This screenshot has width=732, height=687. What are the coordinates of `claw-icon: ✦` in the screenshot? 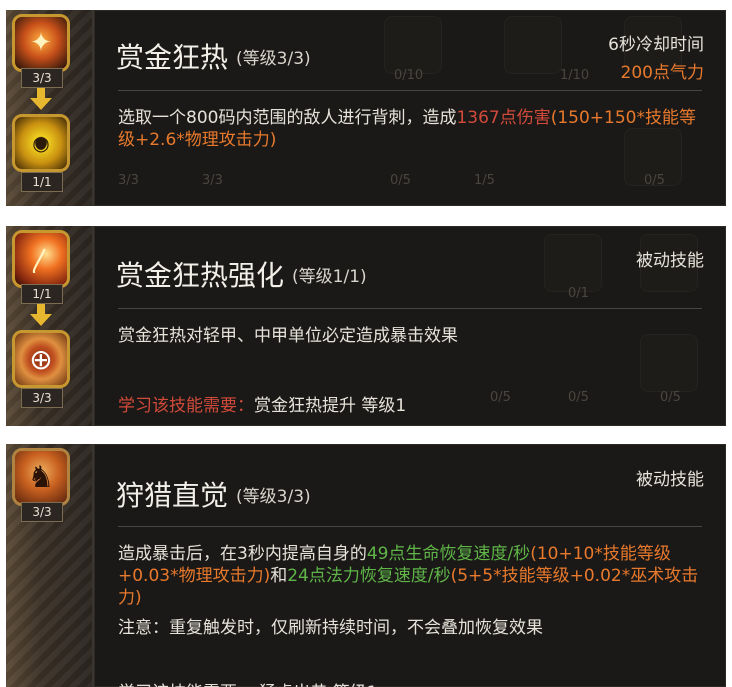 It's located at (41, 43).